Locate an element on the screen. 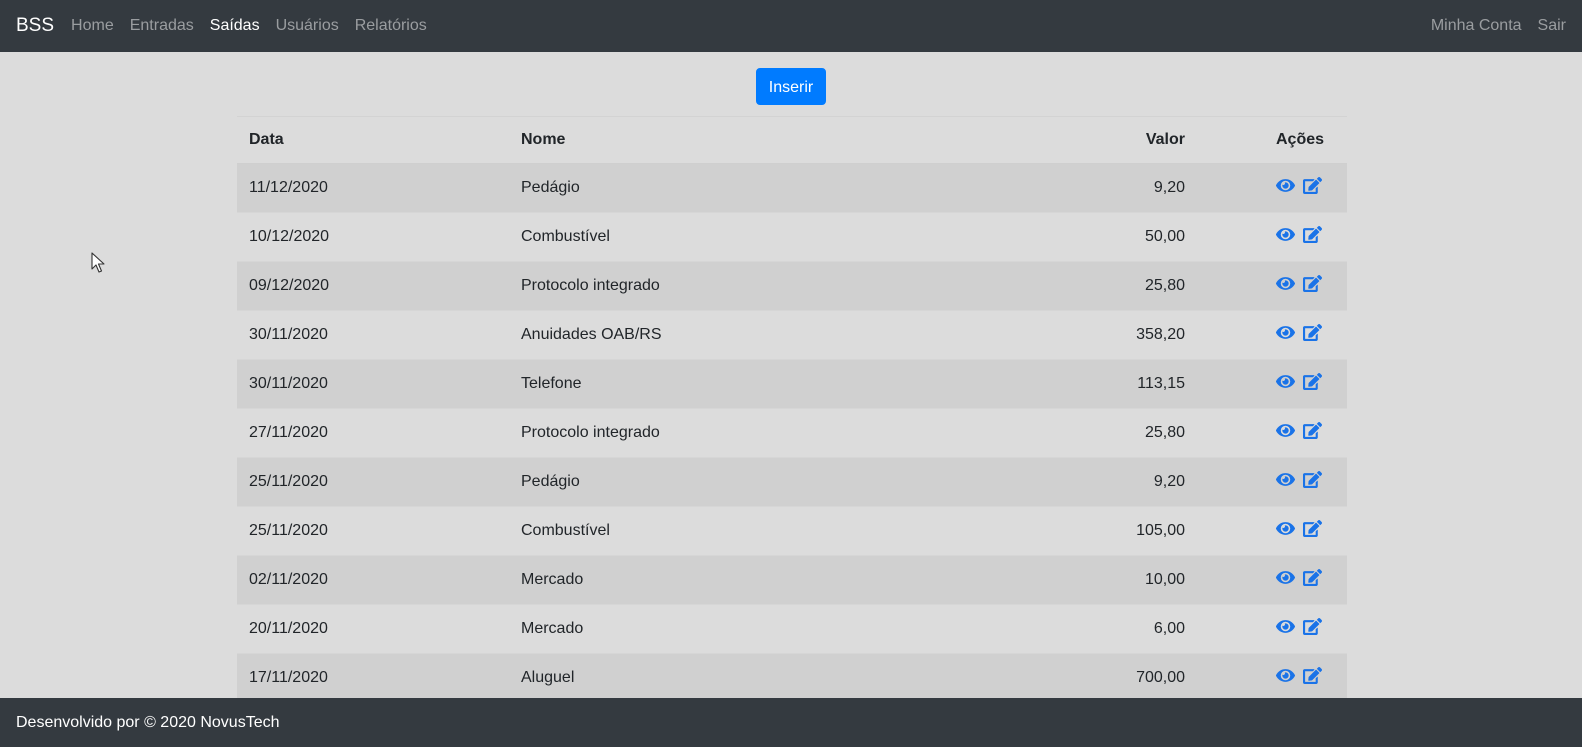  cell-data: 02/11/2020 is located at coordinates (373, 580).